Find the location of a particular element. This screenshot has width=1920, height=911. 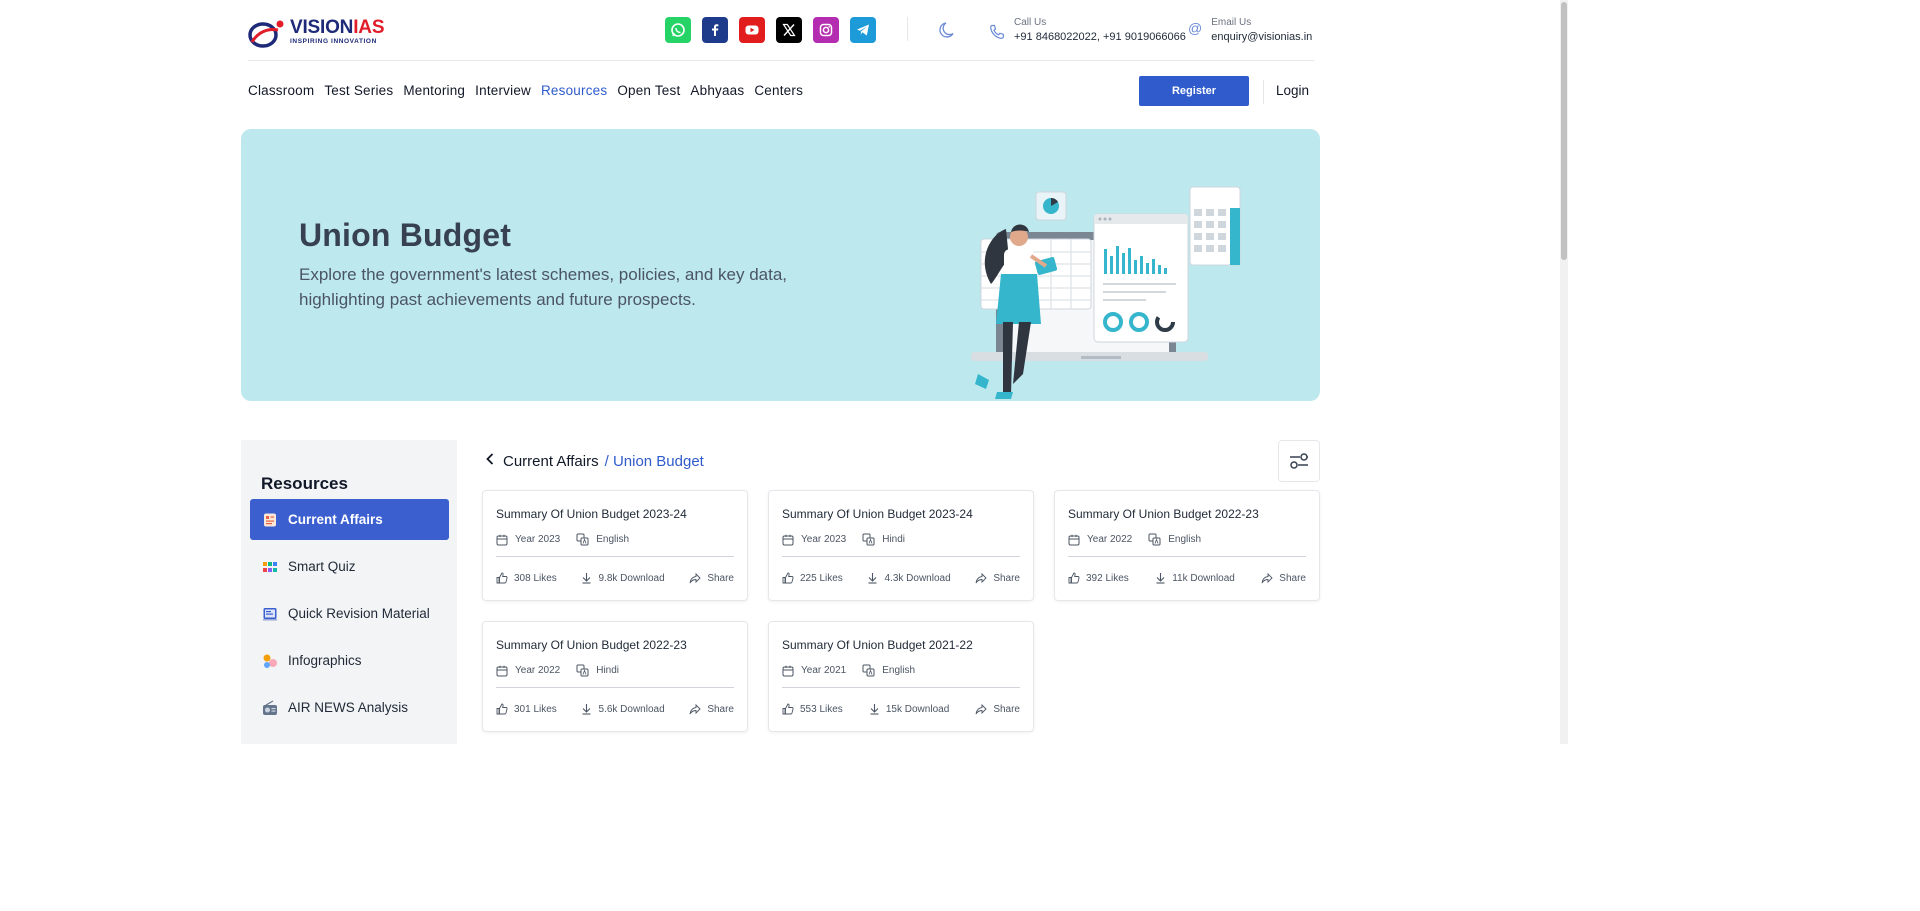

sidebar-item-quick-revision: Quick Revision Material is located at coordinates (349, 613).